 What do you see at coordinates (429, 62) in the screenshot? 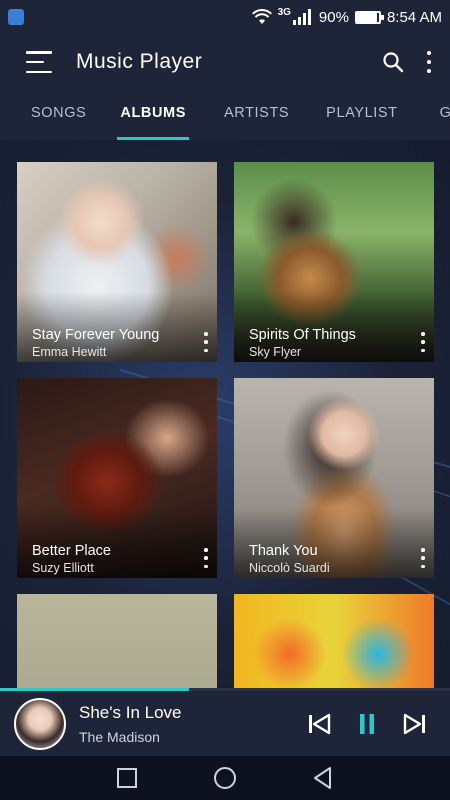
I see `more-options-icon` at bounding box center [429, 62].